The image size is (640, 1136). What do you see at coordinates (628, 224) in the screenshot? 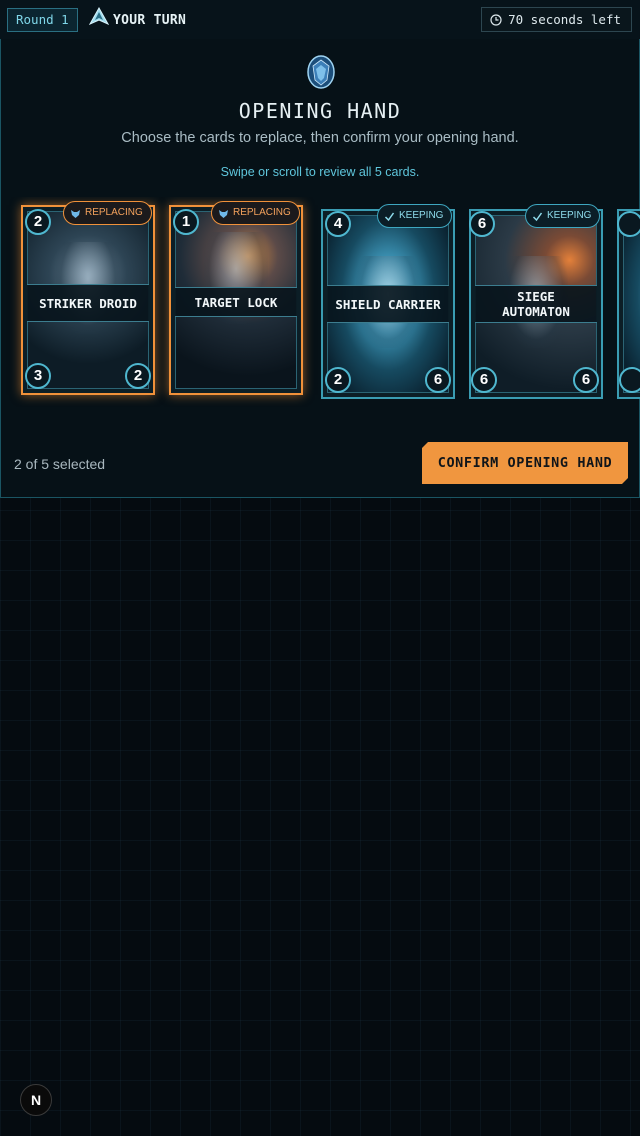
I see `card-cost` at bounding box center [628, 224].